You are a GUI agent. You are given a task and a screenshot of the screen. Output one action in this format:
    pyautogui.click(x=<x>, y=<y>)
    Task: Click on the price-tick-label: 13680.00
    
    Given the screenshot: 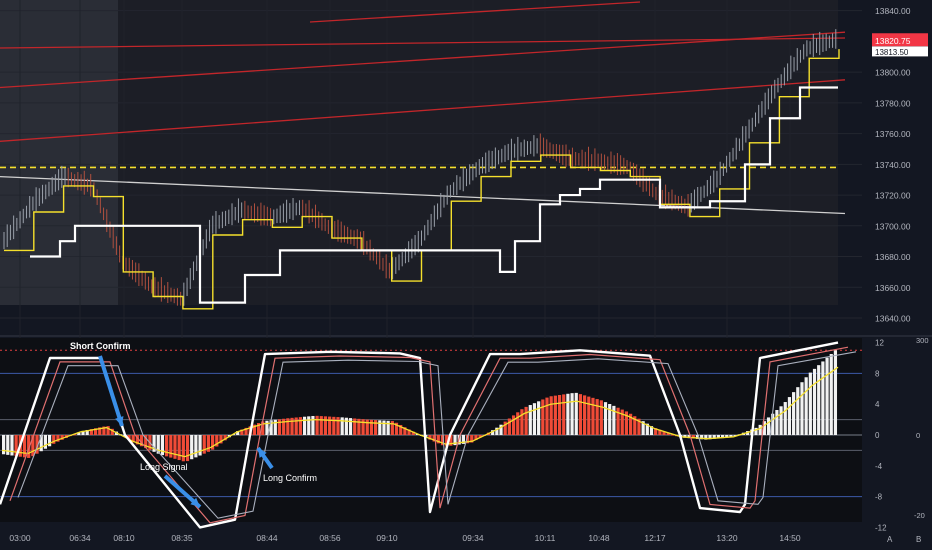 What is the action you would take?
    pyautogui.click(x=893, y=257)
    